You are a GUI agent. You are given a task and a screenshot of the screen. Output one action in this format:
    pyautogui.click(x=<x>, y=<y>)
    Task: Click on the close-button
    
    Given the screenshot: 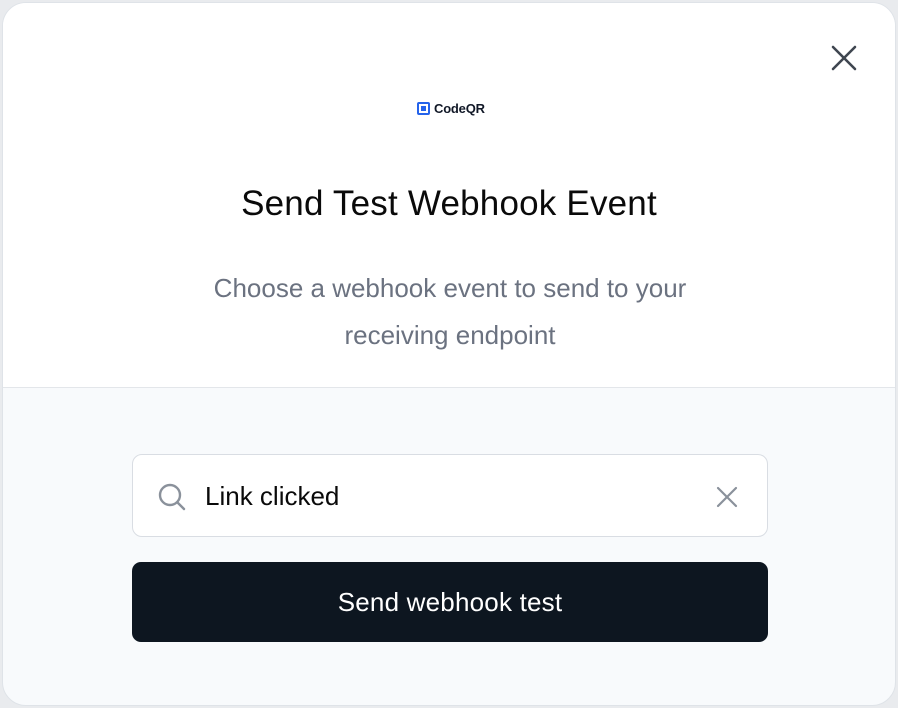 What is the action you would take?
    pyautogui.click(x=844, y=58)
    